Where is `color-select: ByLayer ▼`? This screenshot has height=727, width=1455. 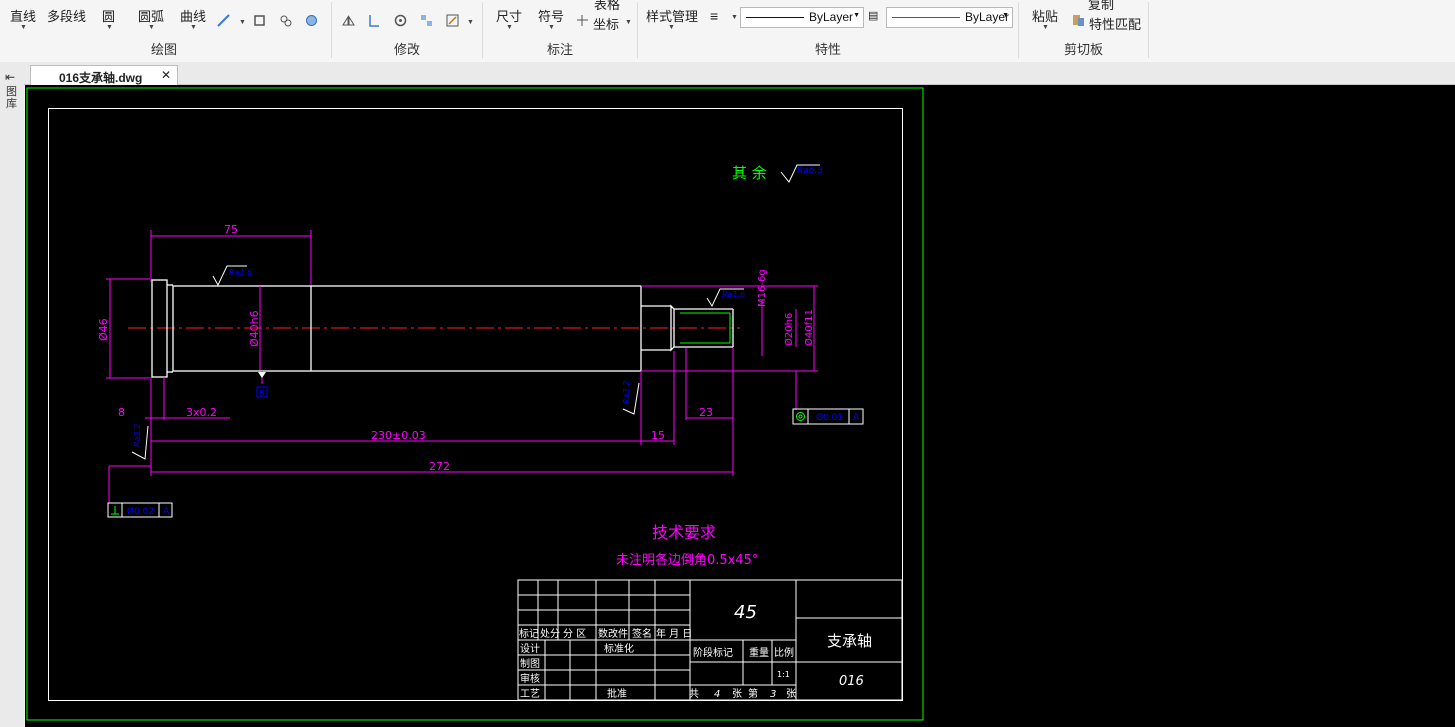 color-select: ByLayer ▼ is located at coordinates (949, 17).